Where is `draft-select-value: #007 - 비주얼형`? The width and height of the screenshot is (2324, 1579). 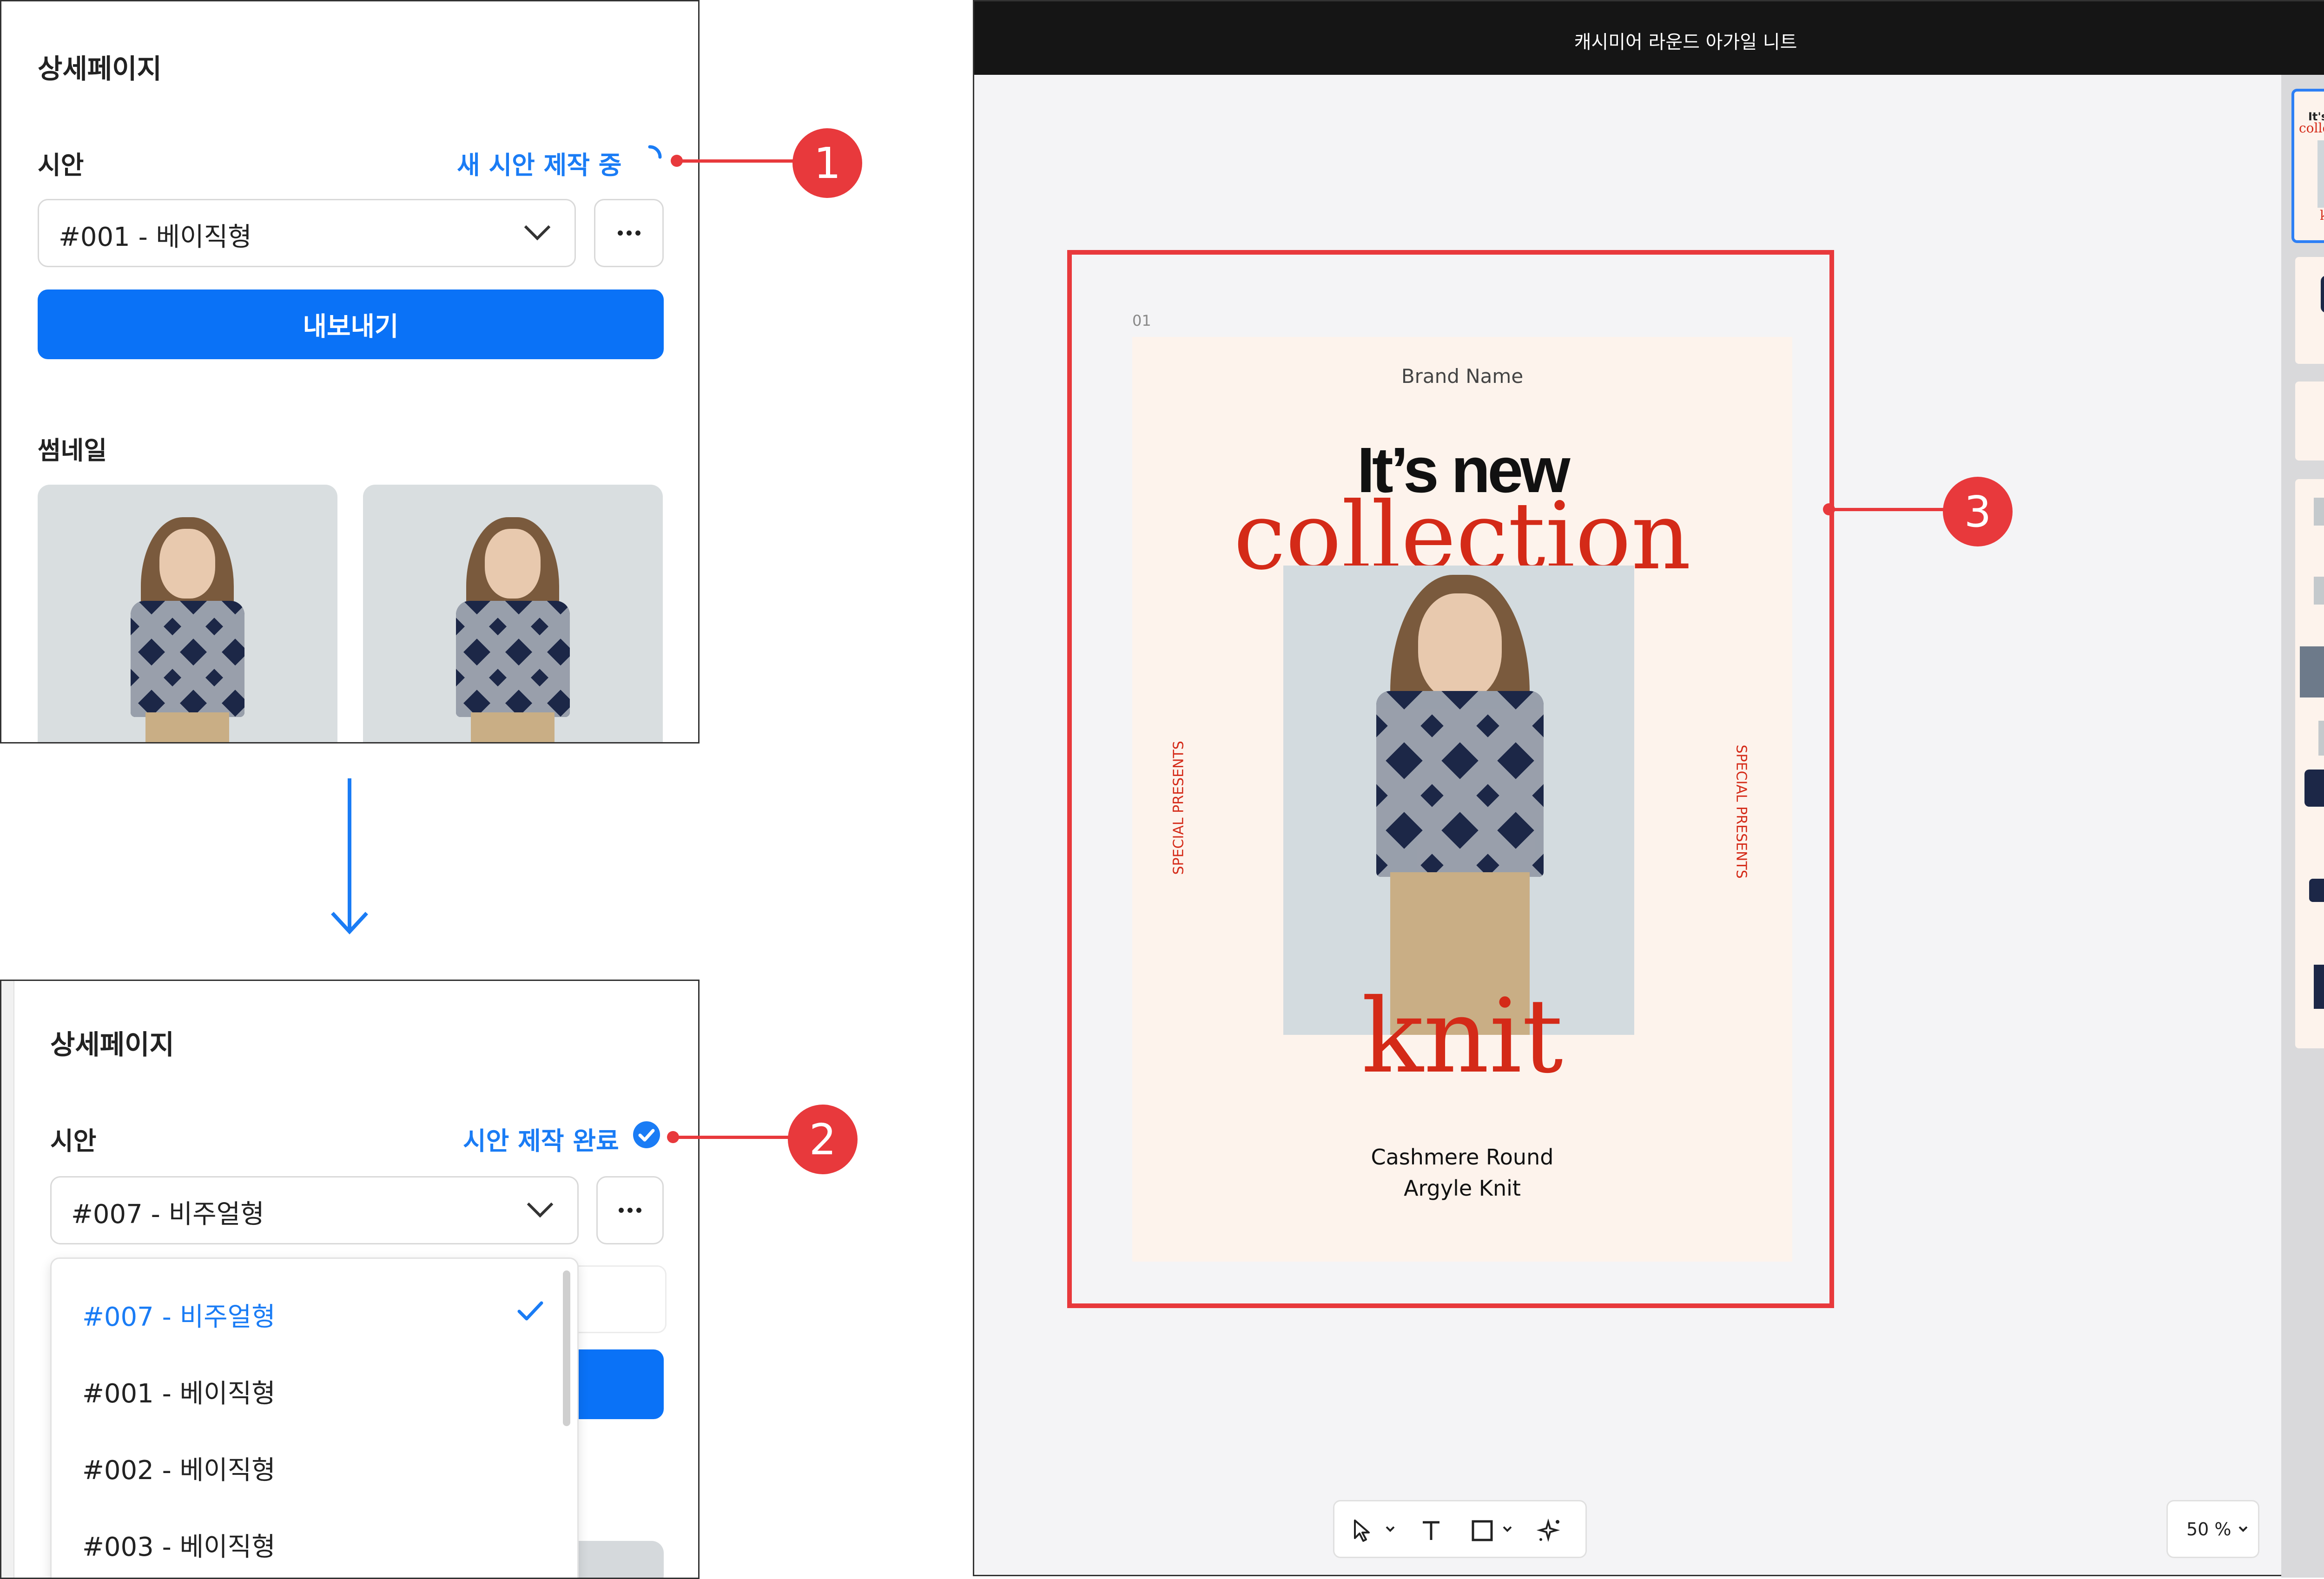
draft-select-value: #007 - 비주얼형 is located at coordinates (167, 1214).